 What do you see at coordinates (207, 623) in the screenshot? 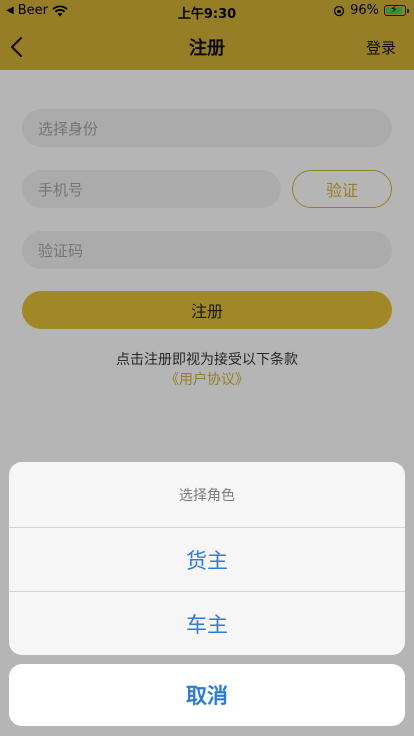
I see `option-vehicle-owner: 车主` at bounding box center [207, 623].